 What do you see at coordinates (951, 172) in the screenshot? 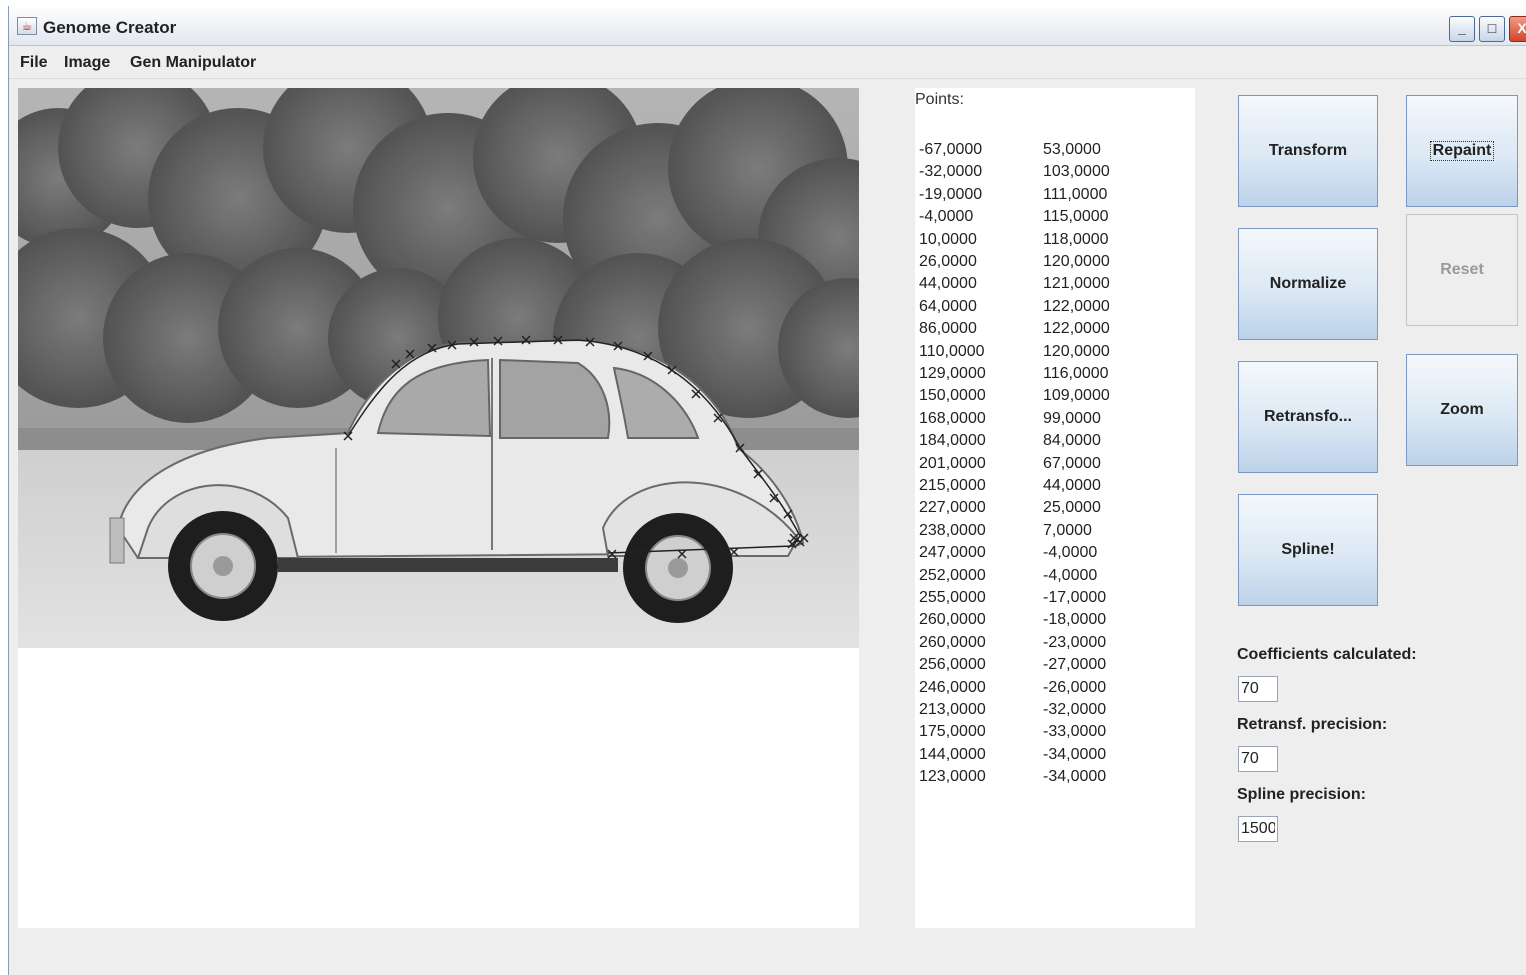
I see `point-x: -32,0000` at bounding box center [951, 172].